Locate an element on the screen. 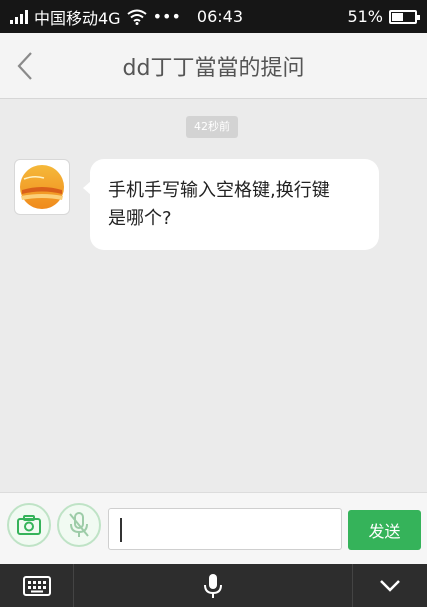 This screenshot has width=427, height=607. timestamp-badge: 42秒前 is located at coordinates (212, 127).